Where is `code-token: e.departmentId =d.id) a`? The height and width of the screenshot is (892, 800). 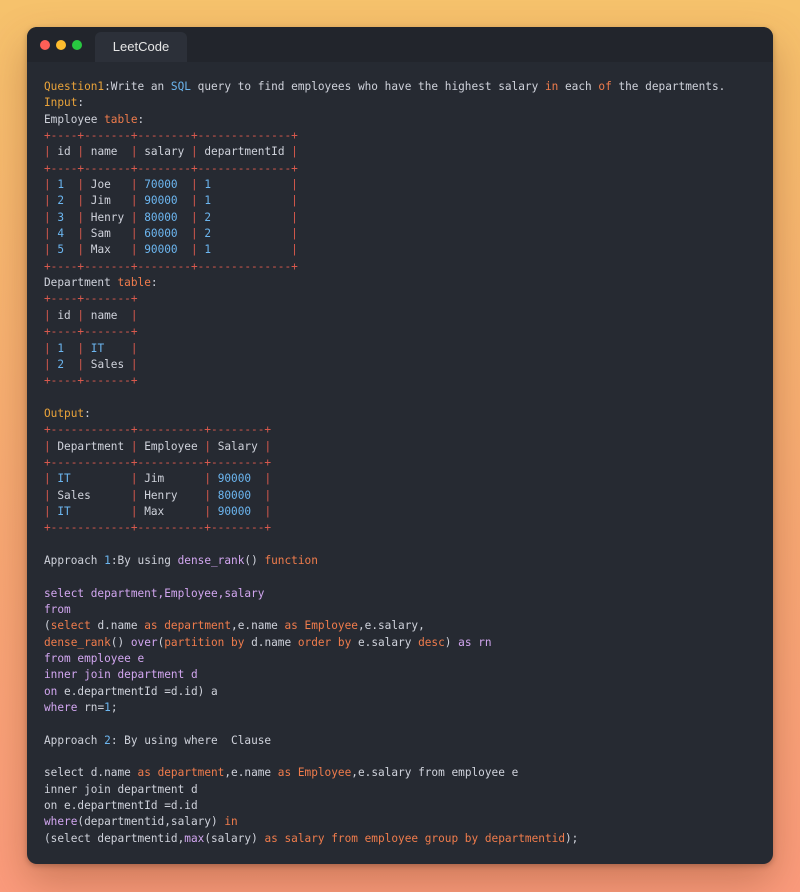 code-token: e.departmentId =d.id) a is located at coordinates (137, 691).